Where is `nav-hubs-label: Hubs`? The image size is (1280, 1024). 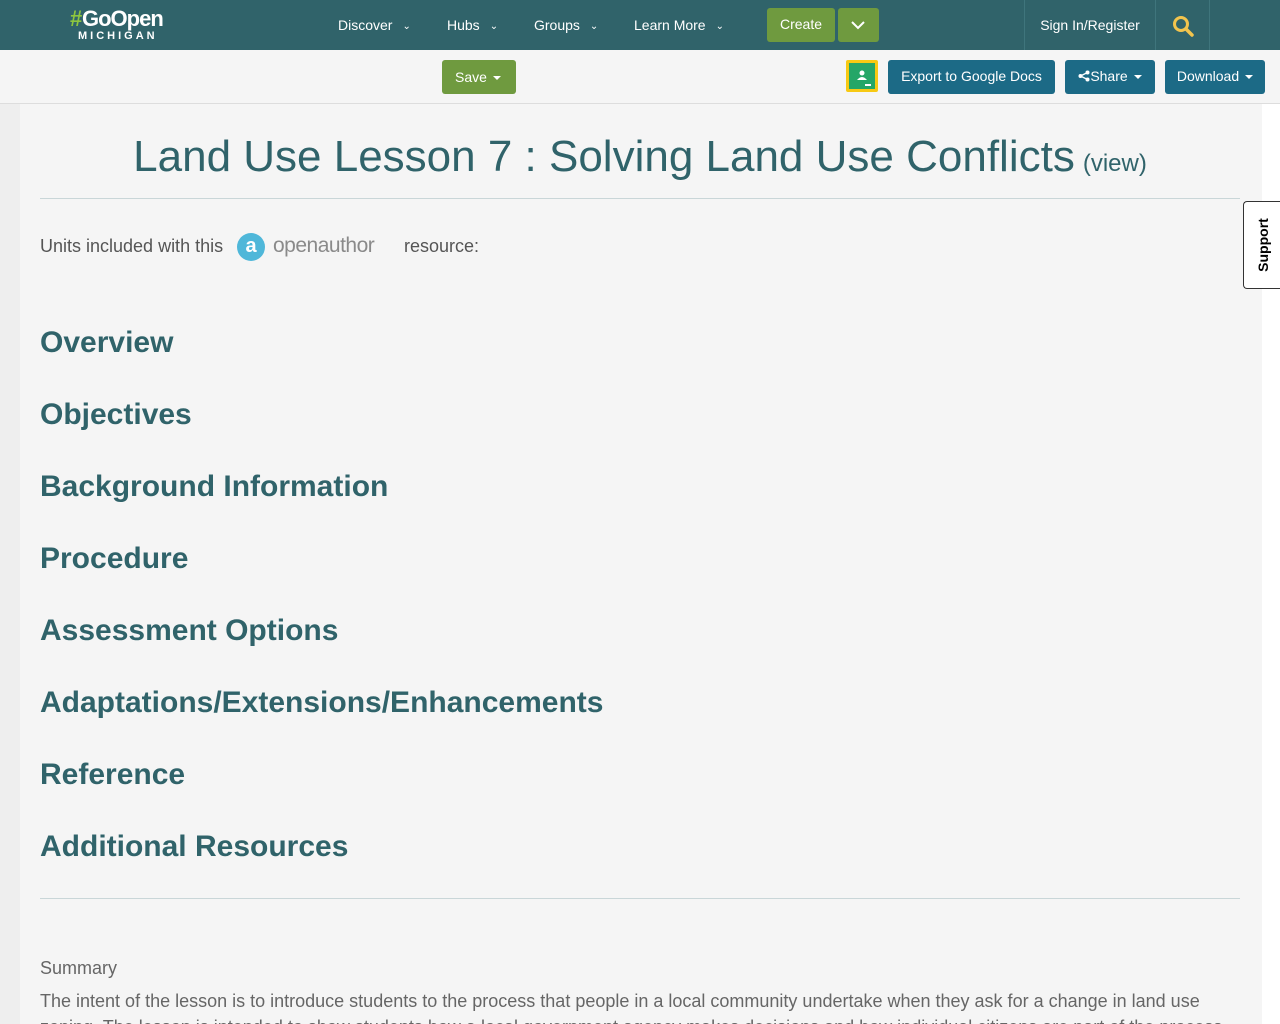 nav-hubs-label: Hubs is located at coordinates (463, 25).